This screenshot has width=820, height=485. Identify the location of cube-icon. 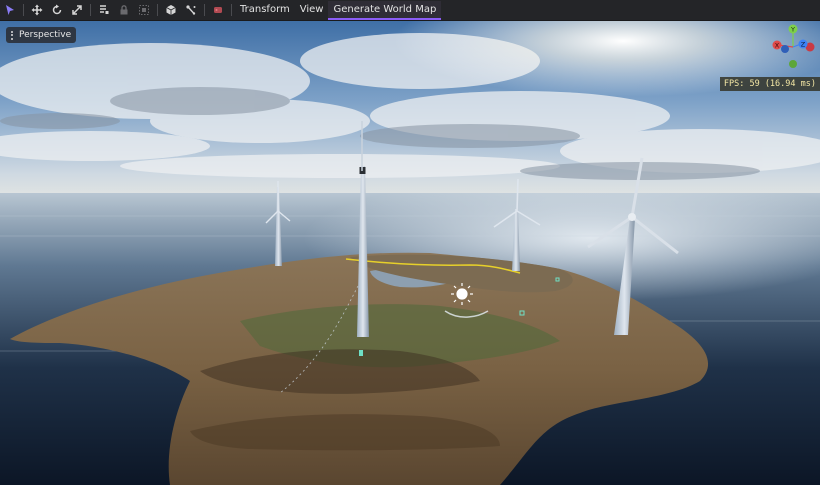
(171, 10).